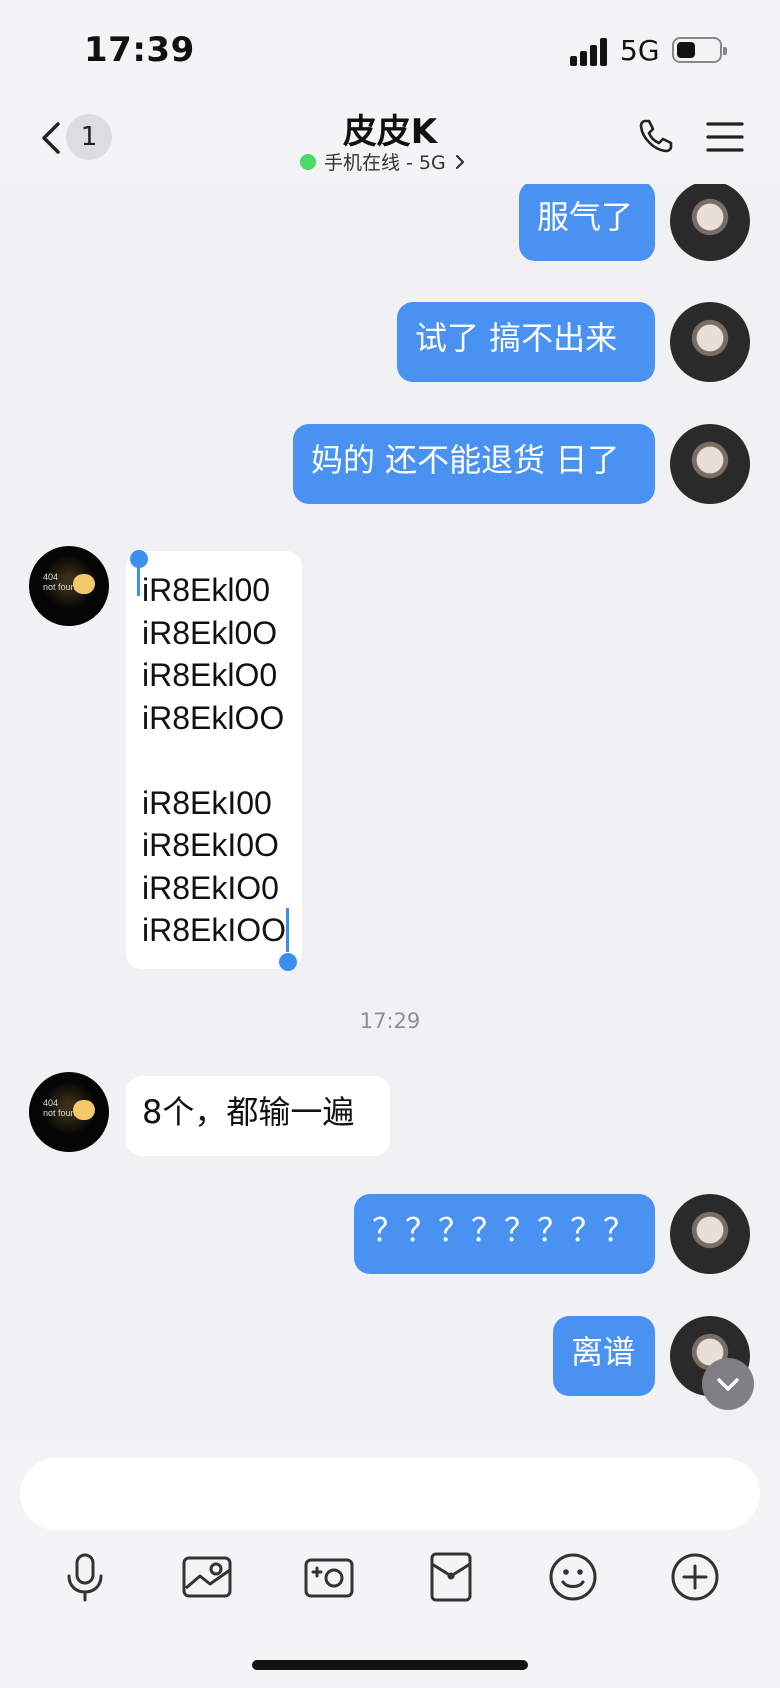  What do you see at coordinates (390, 50) in the screenshot?
I see `status-bar: 17:39 5G` at bounding box center [390, 50].